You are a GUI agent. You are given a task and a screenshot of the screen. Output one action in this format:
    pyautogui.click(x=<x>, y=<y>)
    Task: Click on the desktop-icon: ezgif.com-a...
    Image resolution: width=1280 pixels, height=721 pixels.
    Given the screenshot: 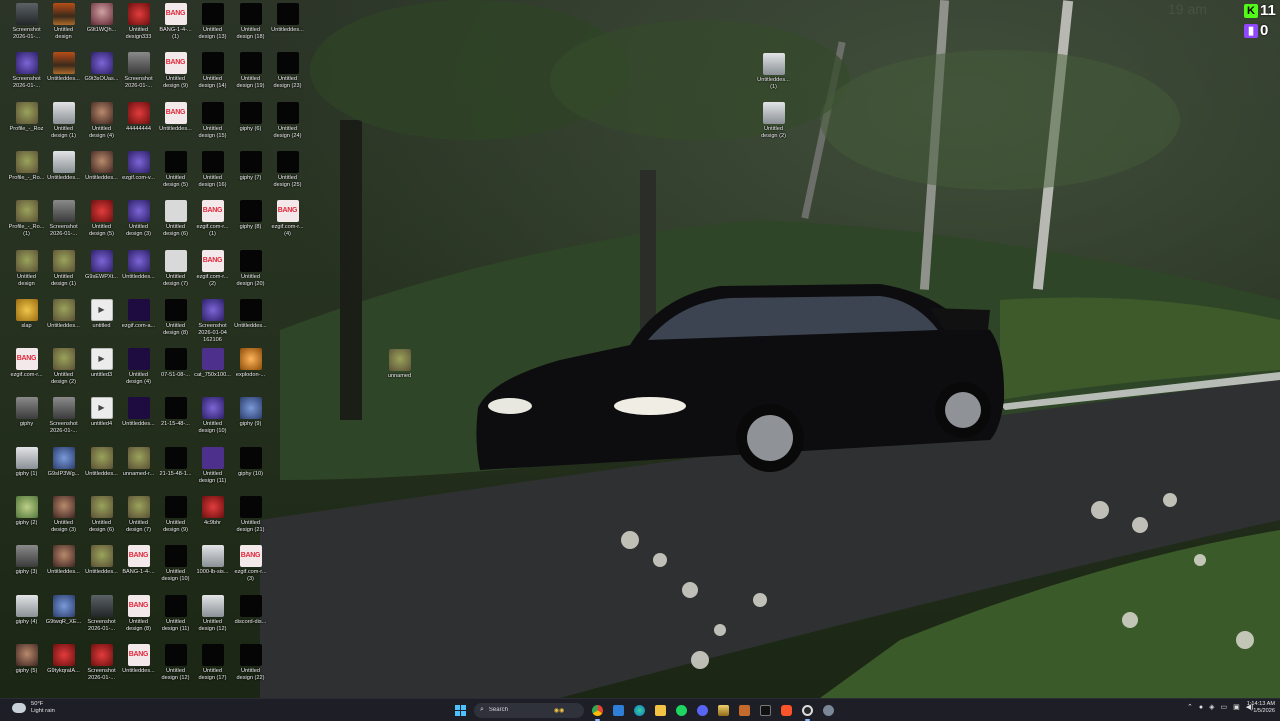 What is the action you would take?
    pyautogui.click(x=138, y=314)
    